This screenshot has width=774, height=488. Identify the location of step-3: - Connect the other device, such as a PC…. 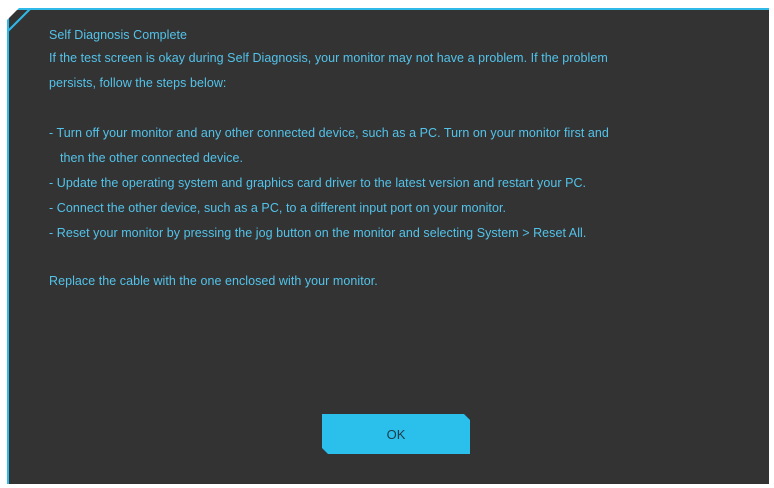
(278, 208).